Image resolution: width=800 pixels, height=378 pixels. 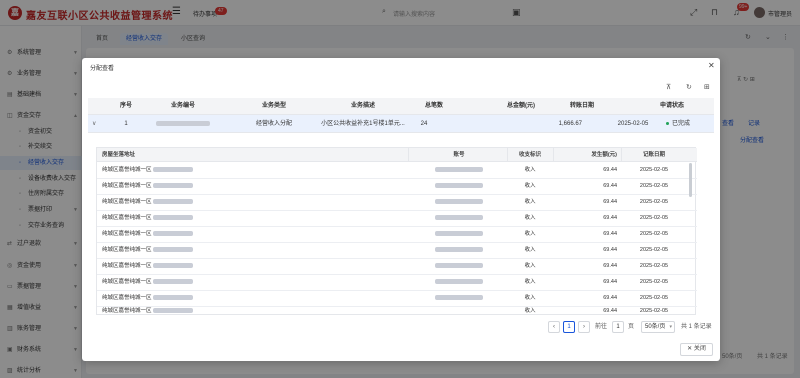 I want to click on close-icon: ✕, so click(x=711, y=65).